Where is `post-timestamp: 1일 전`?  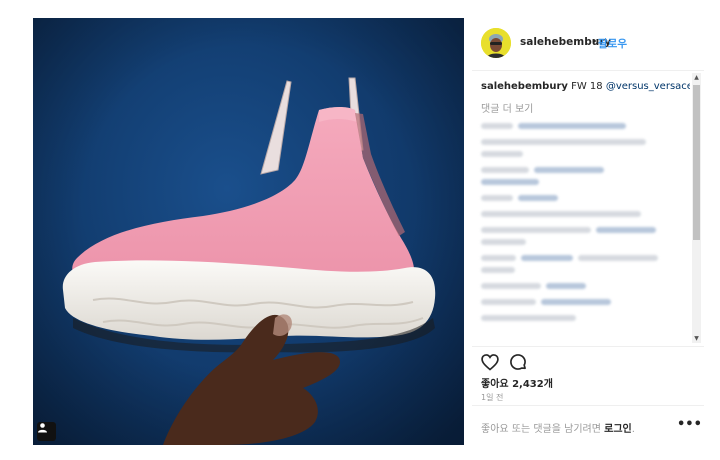
post-timestamp: 1일 전 is located at coordinates (492, 397).